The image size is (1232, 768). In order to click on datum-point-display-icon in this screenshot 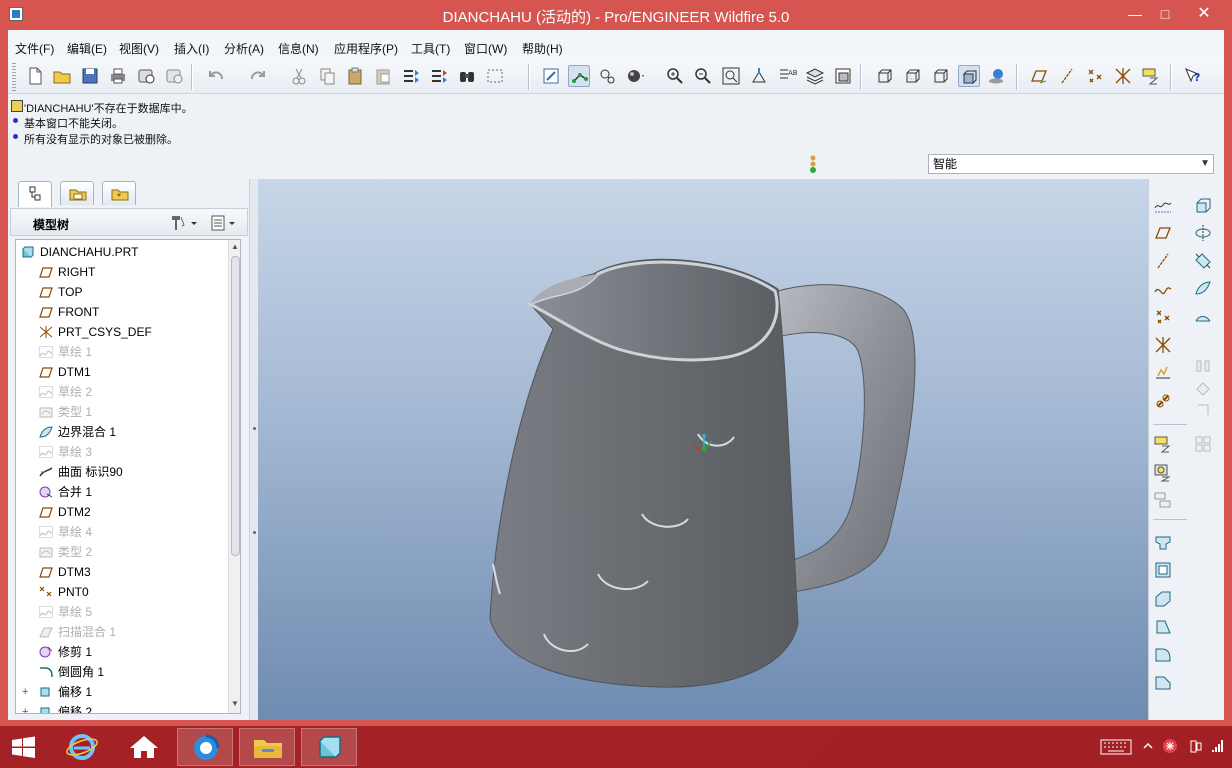, I will do `click(1095, 76)`.